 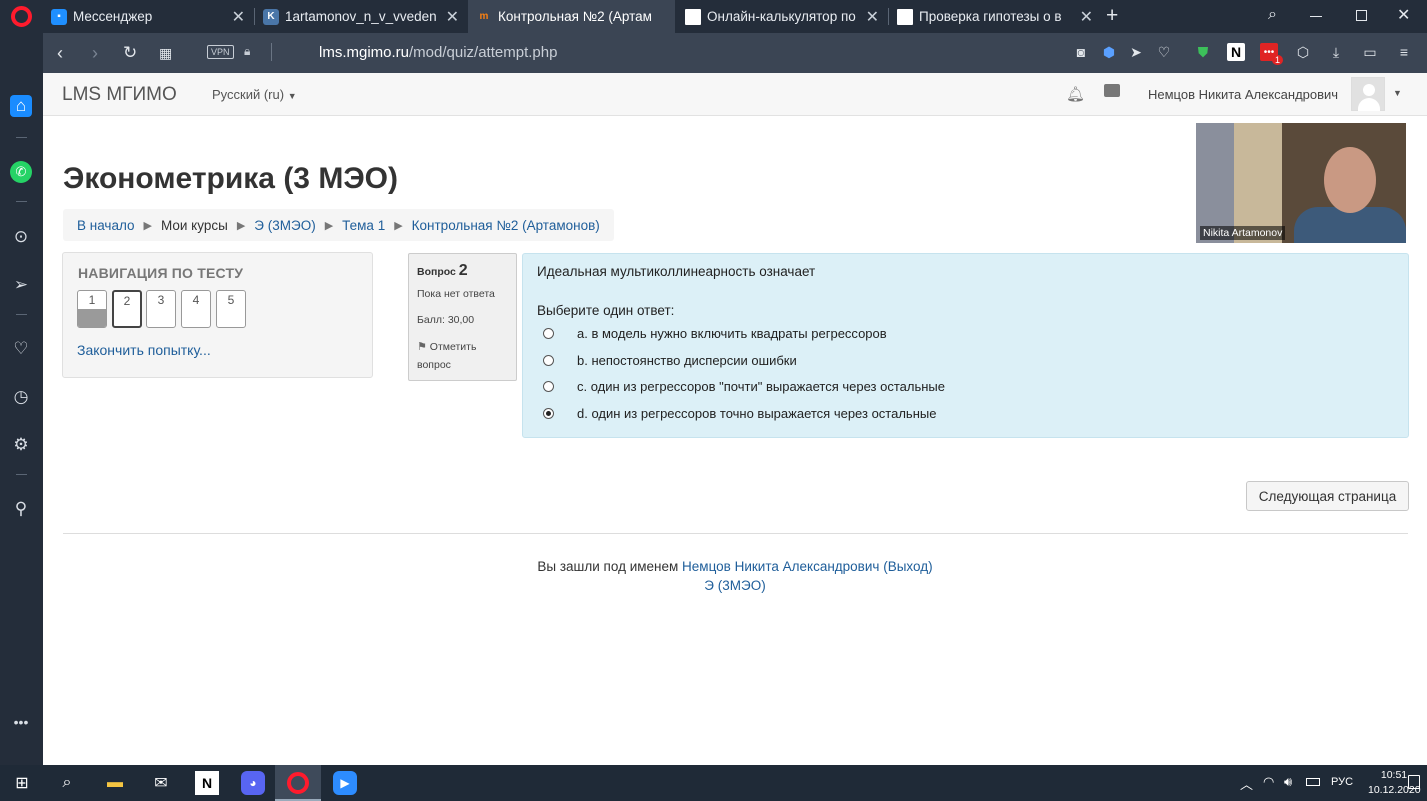 What do you see at coordinates (161, 783) in the screenshot?
I see `mail-icon: ✉` at bounding box center [161, 783].